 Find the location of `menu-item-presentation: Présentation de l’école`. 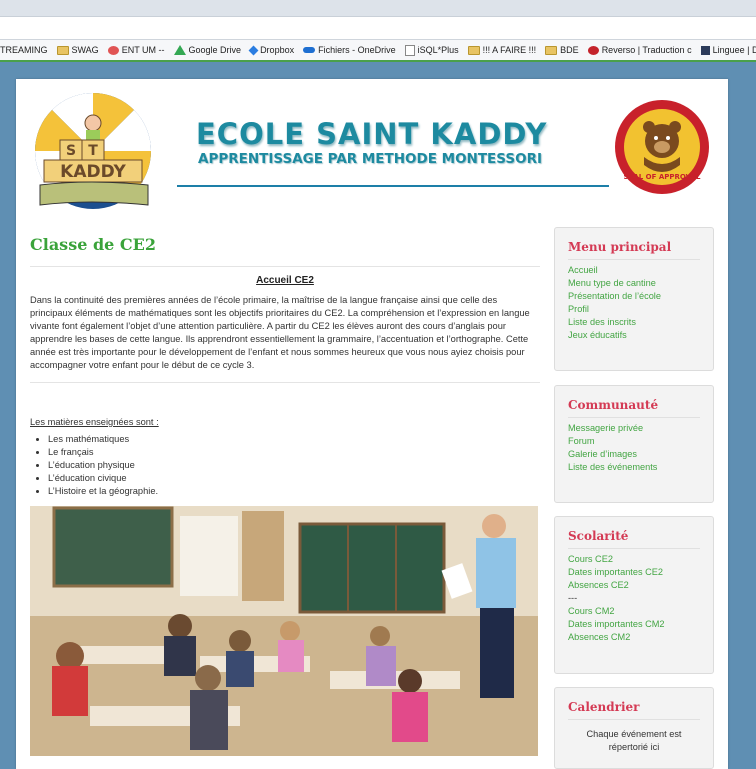

menu-item-presentation: Présentation de l’école is located at coordinates (640, 296).